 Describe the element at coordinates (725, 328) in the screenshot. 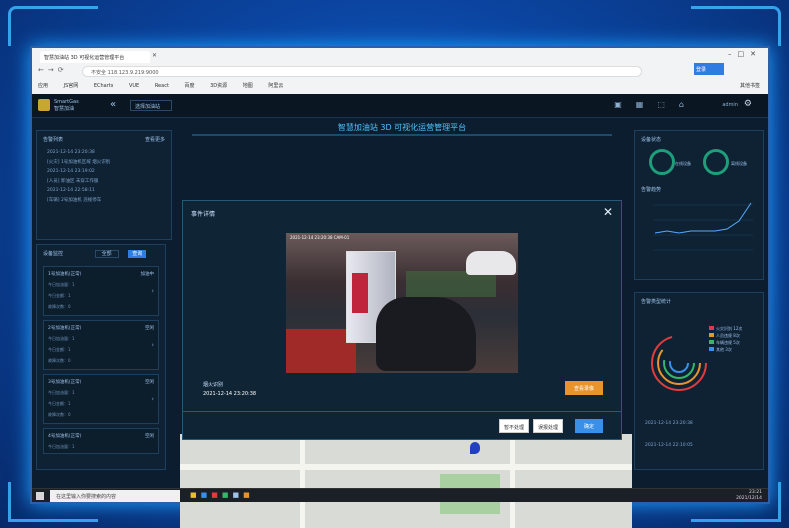

I see `legend-item: 火灾识别 12次` at that location.